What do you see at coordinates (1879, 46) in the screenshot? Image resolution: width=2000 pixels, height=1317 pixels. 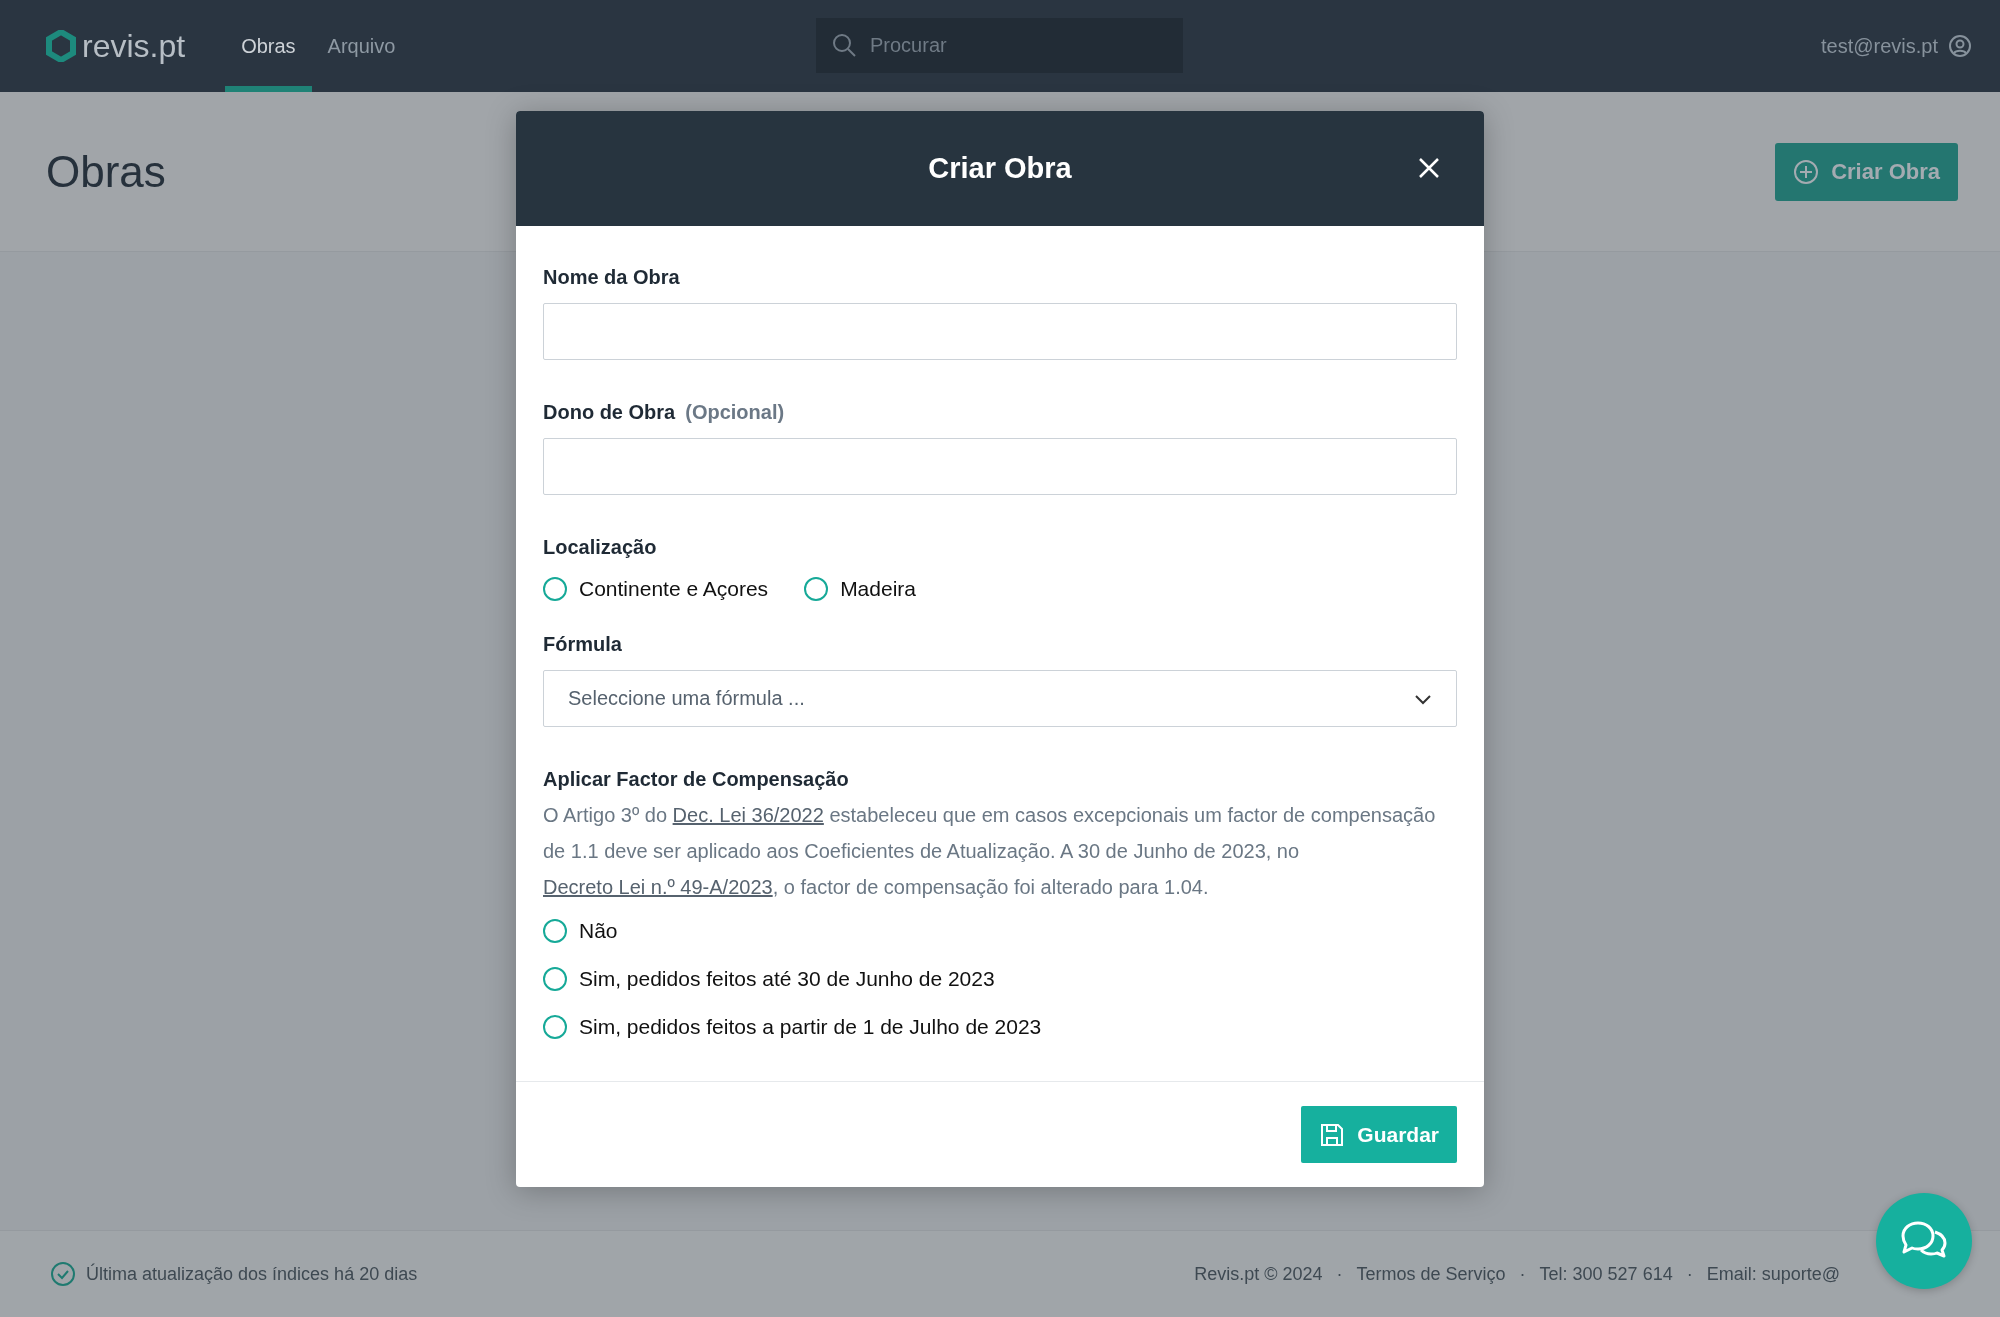 I see `user-email: test@revis.pt` at bounding box center [1879, 46].